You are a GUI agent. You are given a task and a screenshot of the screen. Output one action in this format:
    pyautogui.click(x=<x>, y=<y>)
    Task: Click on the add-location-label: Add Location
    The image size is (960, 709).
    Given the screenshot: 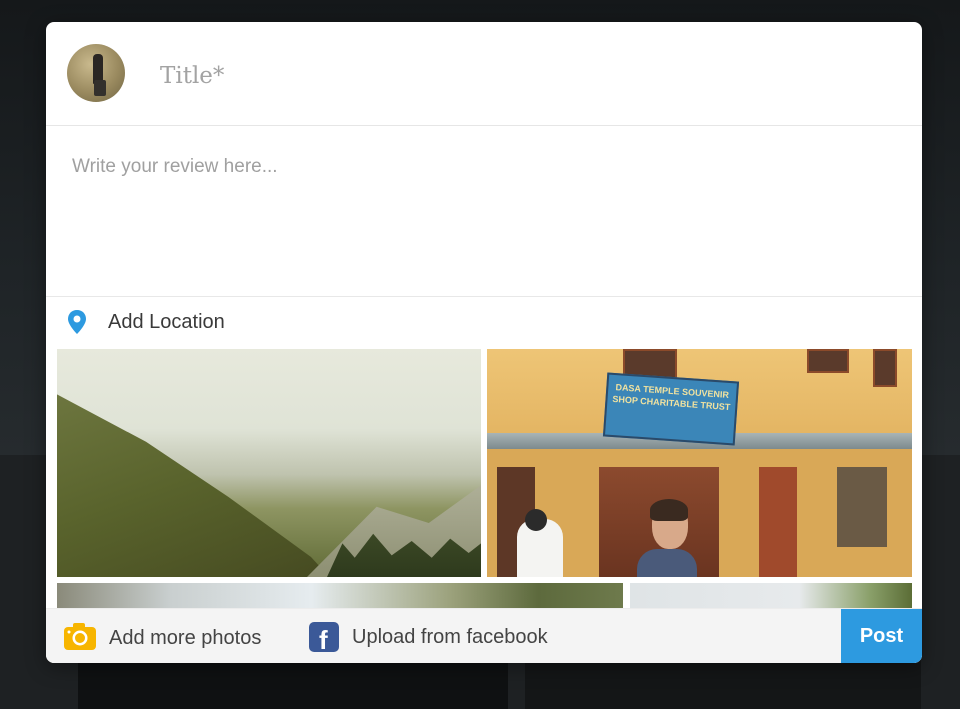 What is the action you would take?
    pyautogui.click(x=166, y=322)
    